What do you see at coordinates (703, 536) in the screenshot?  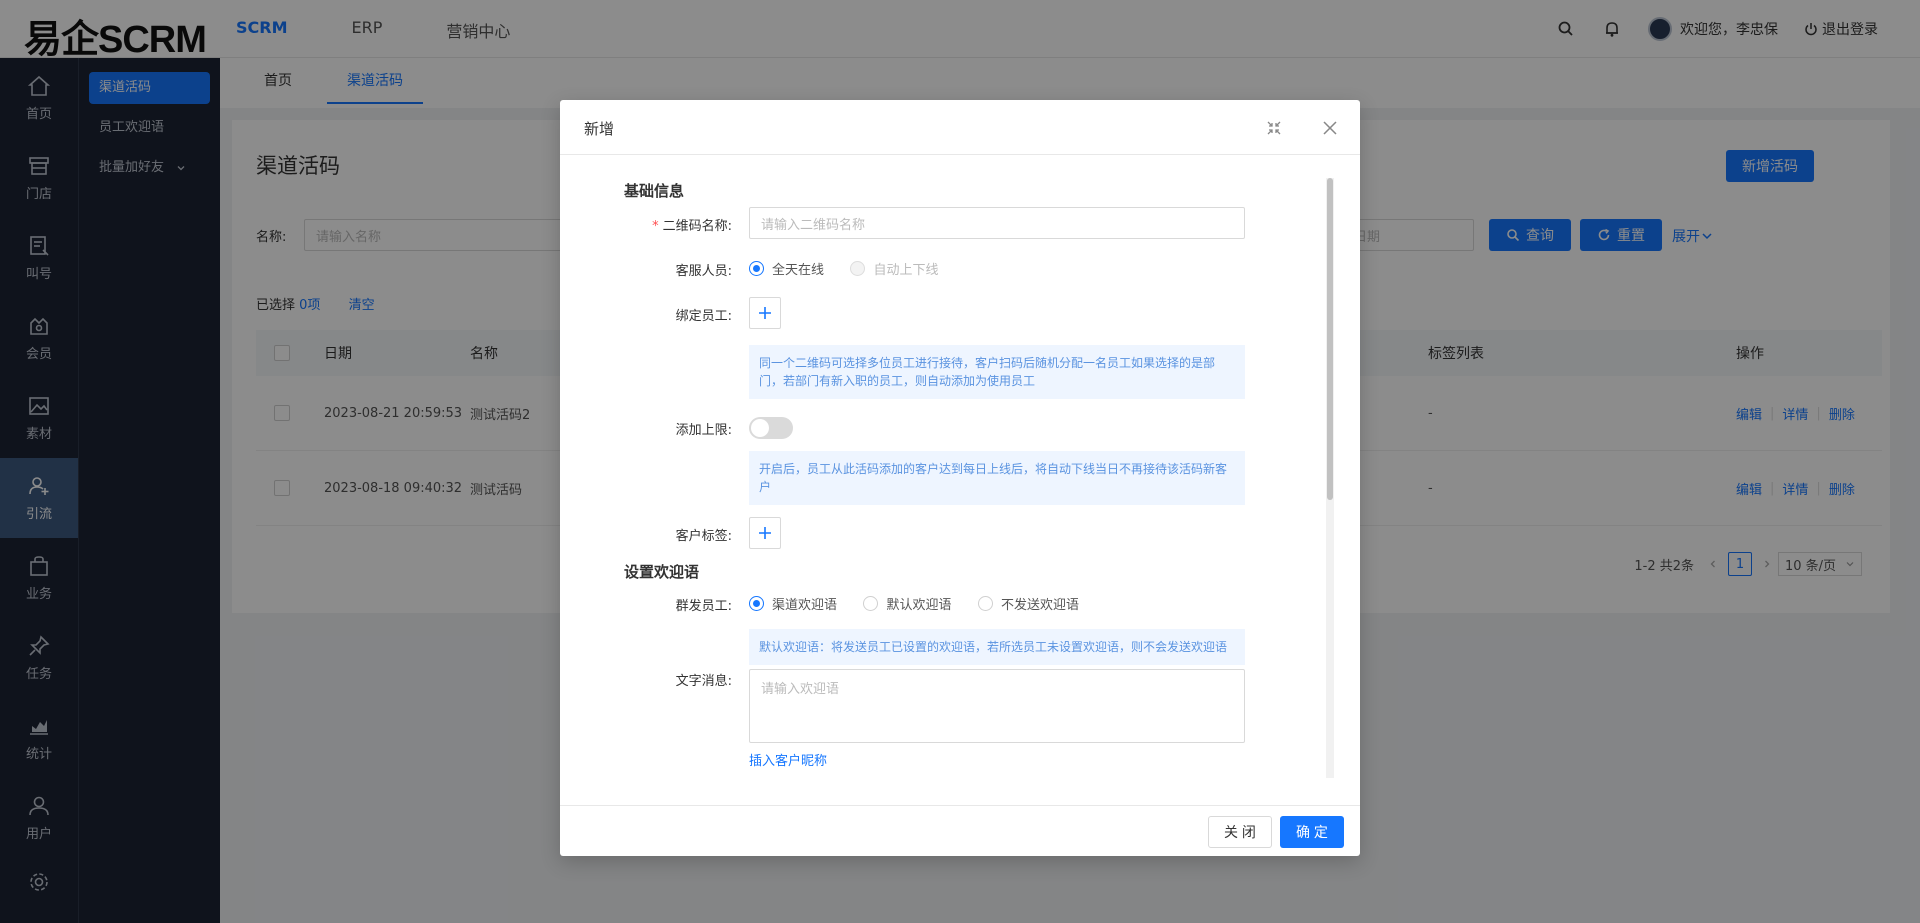 I see `customer-tag-label: 客户标签:` at bounding box center [703, 536].